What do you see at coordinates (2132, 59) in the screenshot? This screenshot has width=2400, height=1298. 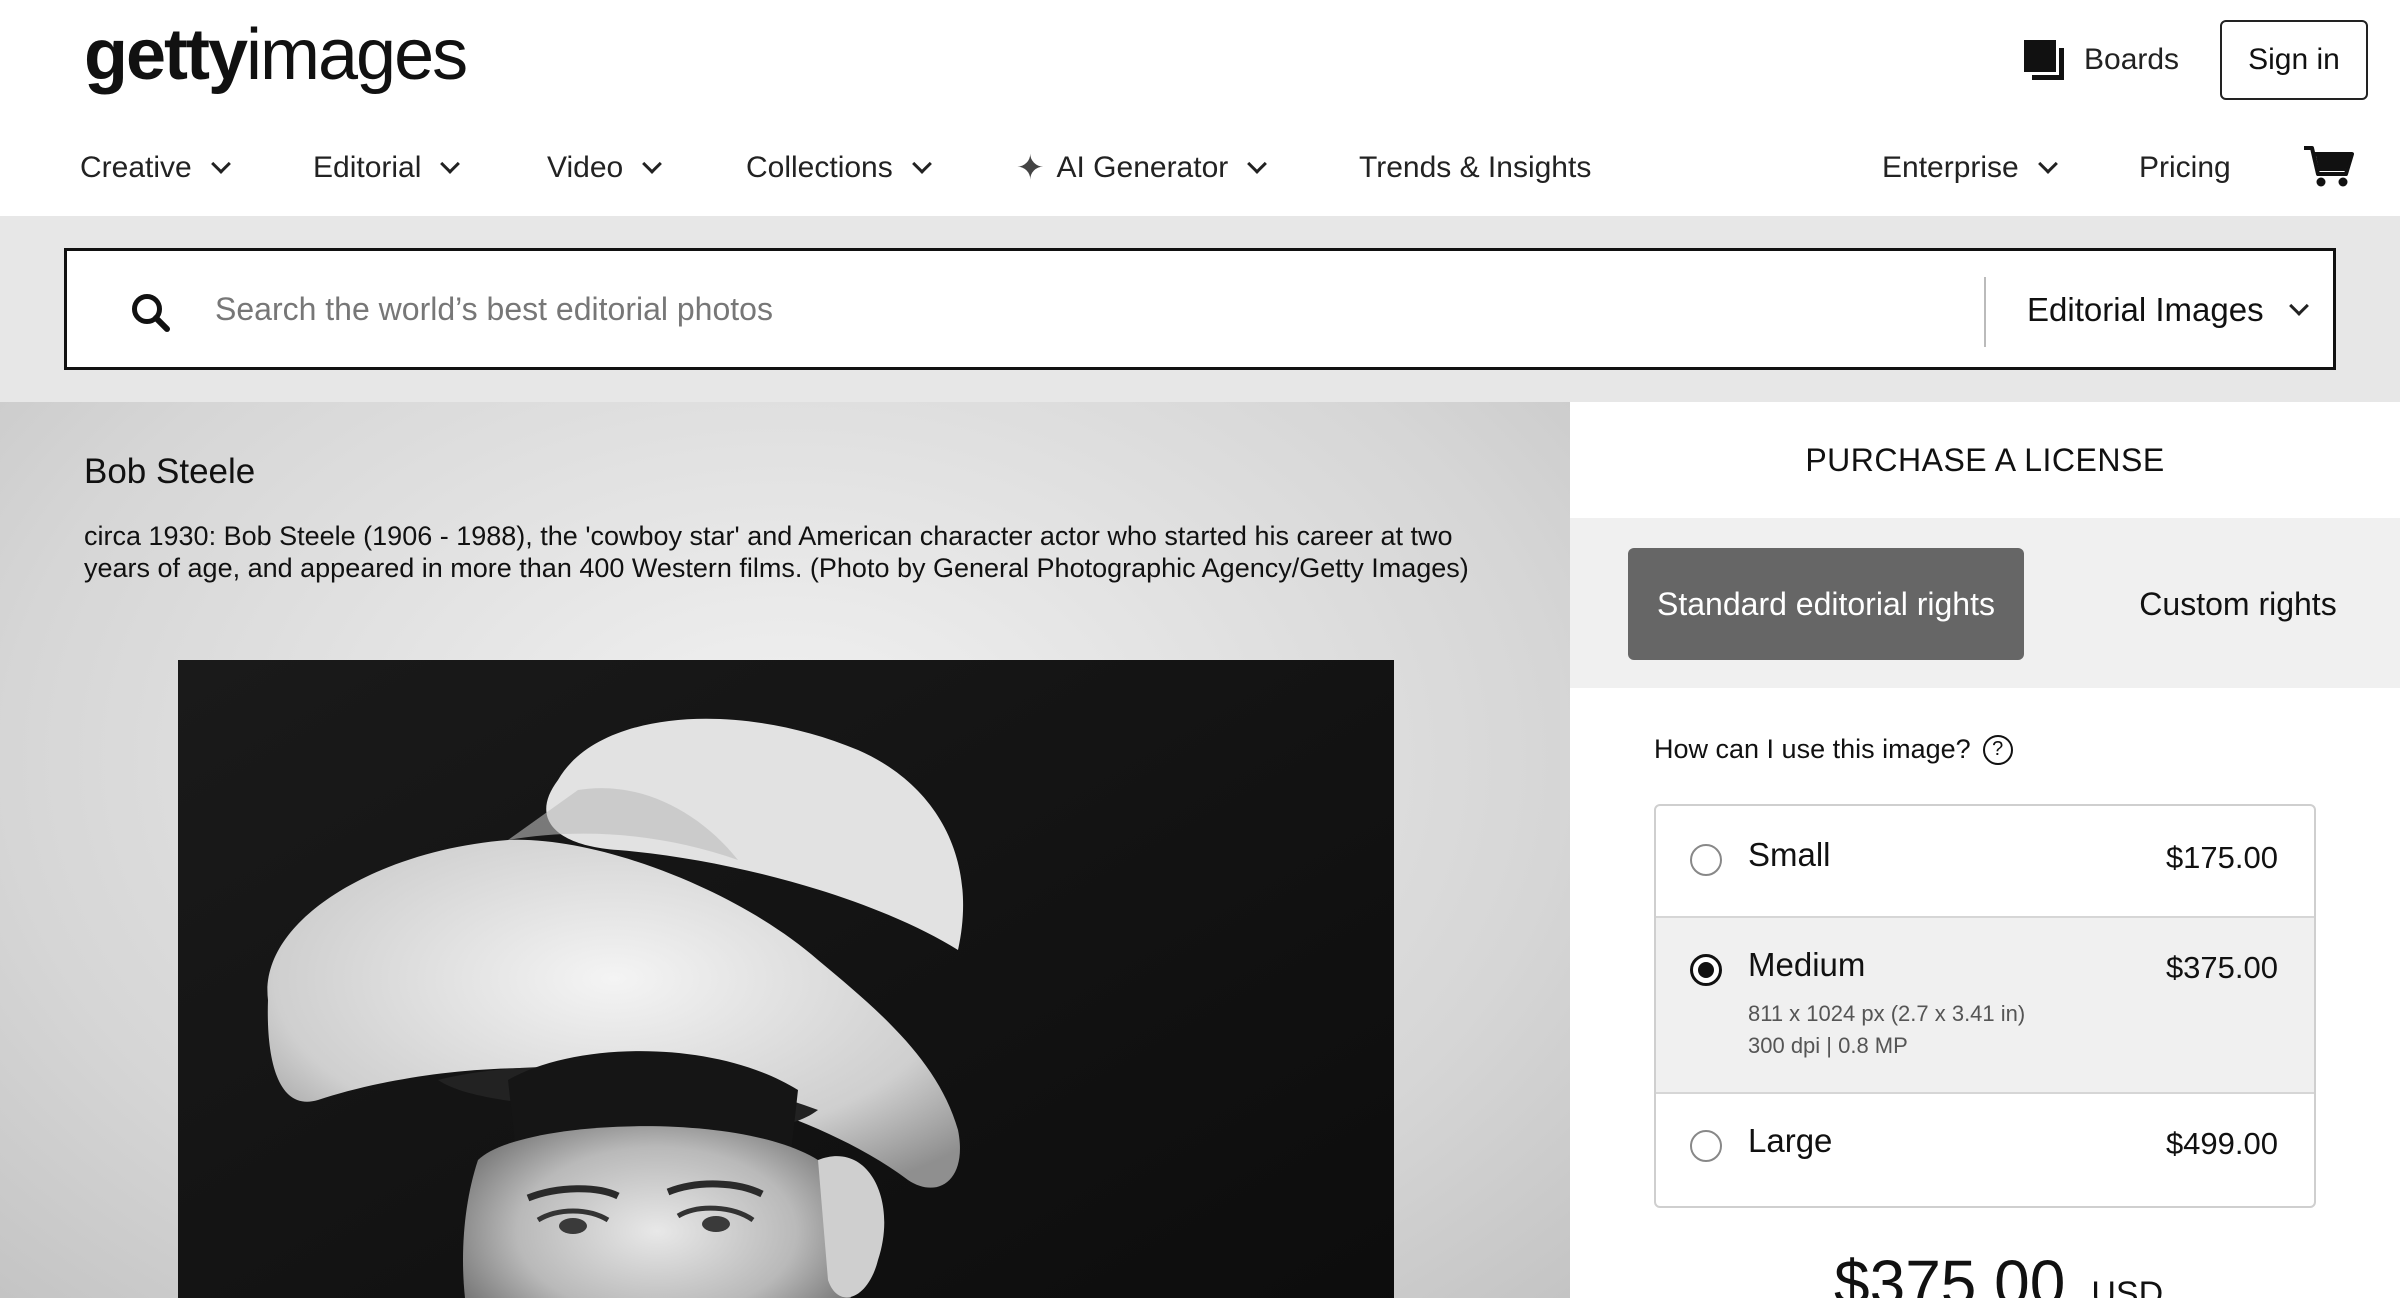 I see `boards-label: Boards` at bounding box center [2132, 59].